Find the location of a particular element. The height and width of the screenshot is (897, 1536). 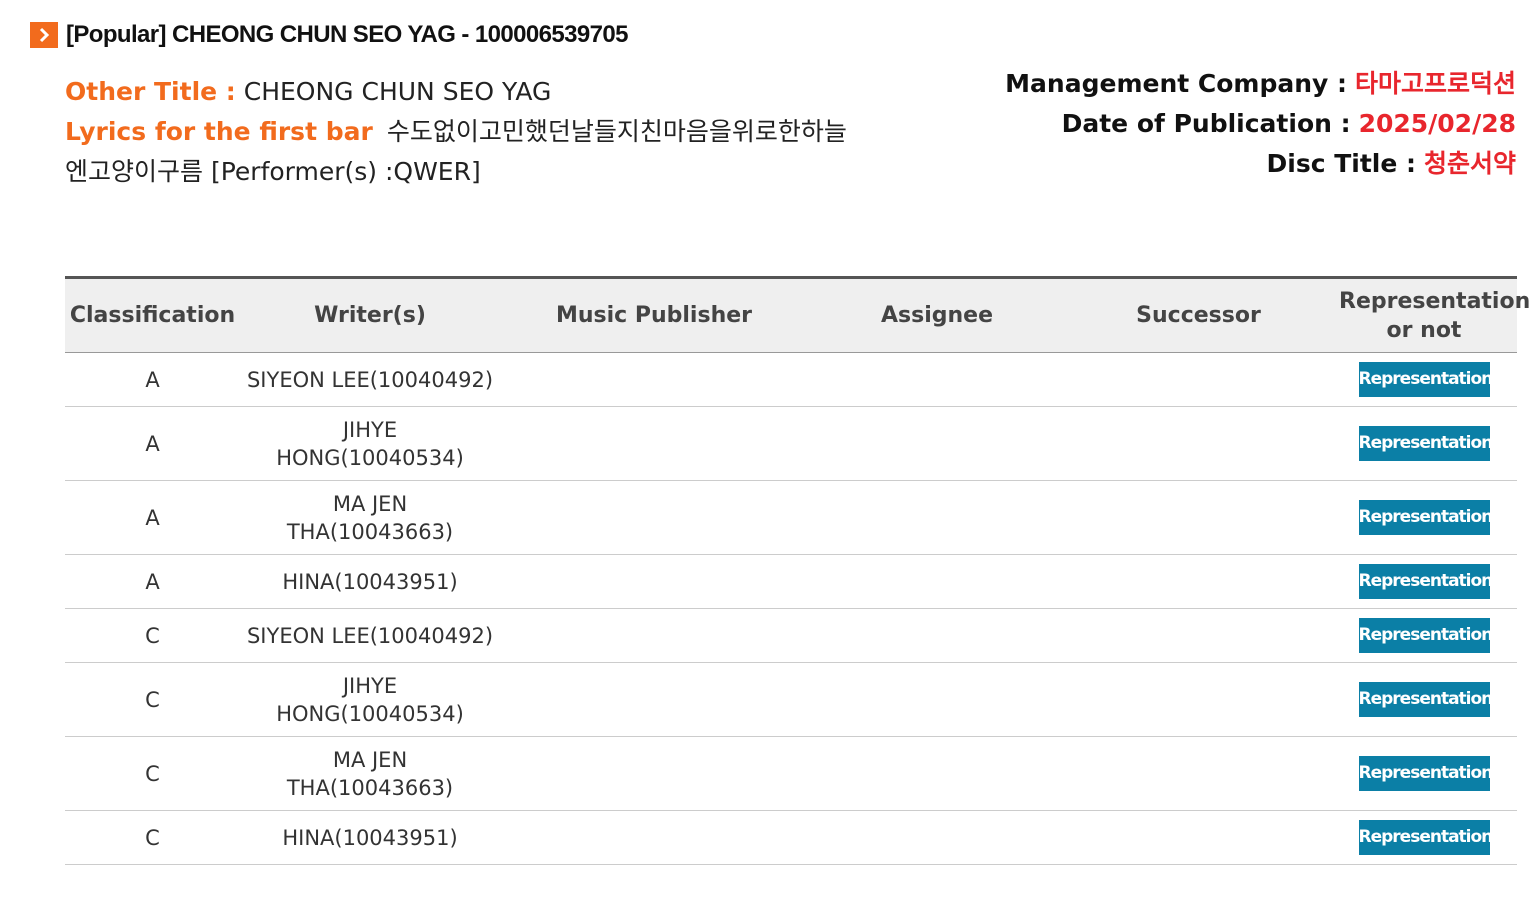

col-representation: Representation or not is located at coordinates (1435, 315).